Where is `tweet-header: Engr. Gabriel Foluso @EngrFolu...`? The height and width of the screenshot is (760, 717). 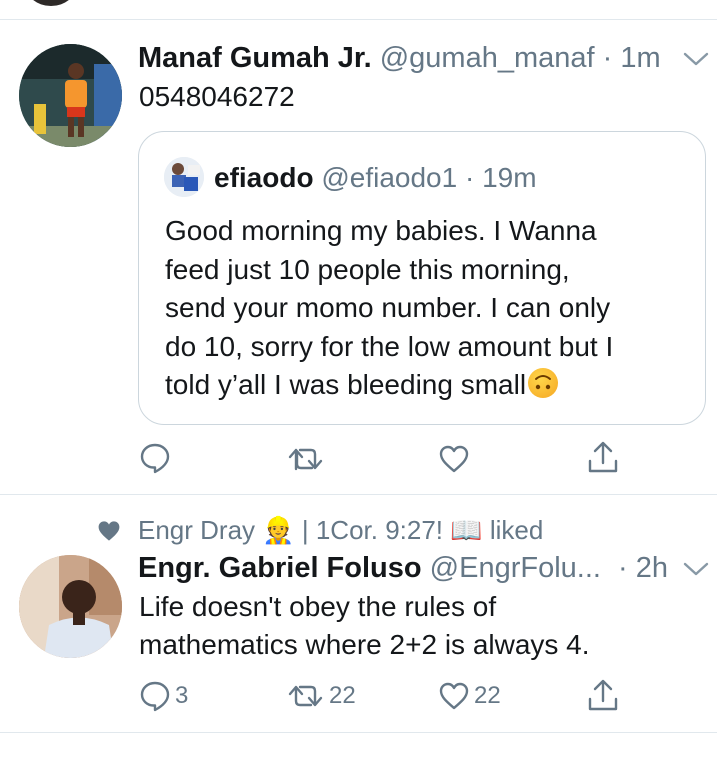
tweet-header: Engr. Gabriel Foluso @EngrFolu... is located at coordinates (369, 568).